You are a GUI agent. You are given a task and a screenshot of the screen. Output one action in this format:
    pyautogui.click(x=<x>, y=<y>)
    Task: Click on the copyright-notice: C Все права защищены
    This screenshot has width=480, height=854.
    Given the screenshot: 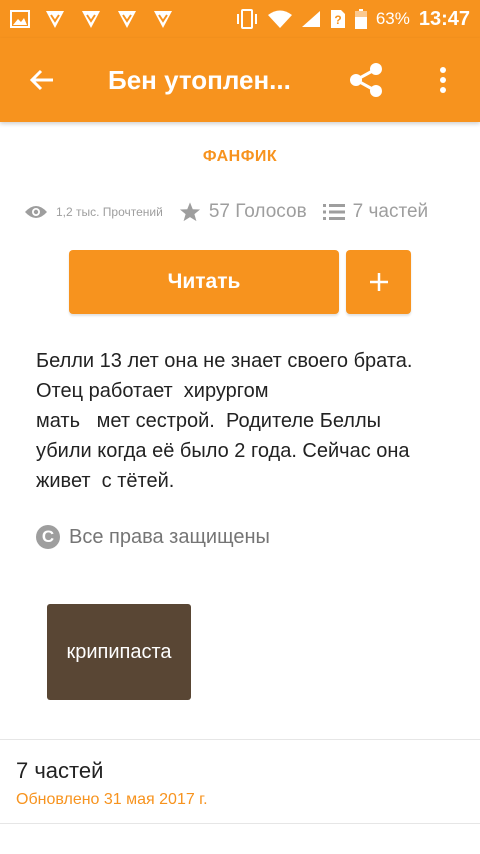 What is the action you would take?
    pyautogui.click(x=153, y=537)
    